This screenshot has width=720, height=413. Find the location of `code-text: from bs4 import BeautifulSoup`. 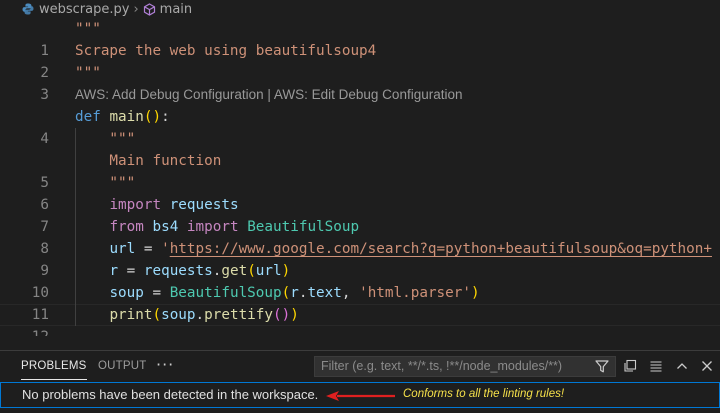

code-text: from bs4 import BeautifulSoup is located at coordinates (234, 227).